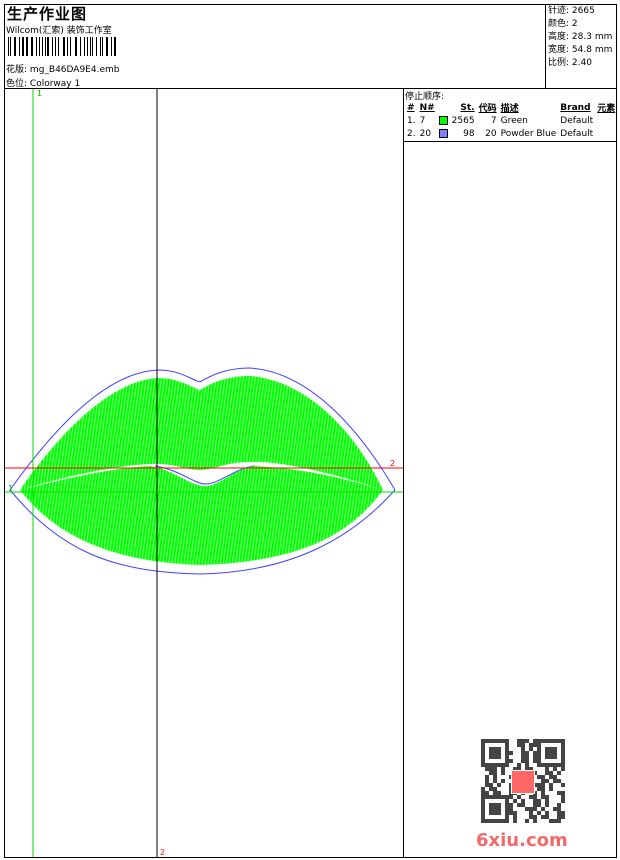 The image size is (620, 860). I want to click on watermark-logo: 6xiu.com, so click(522, 840).